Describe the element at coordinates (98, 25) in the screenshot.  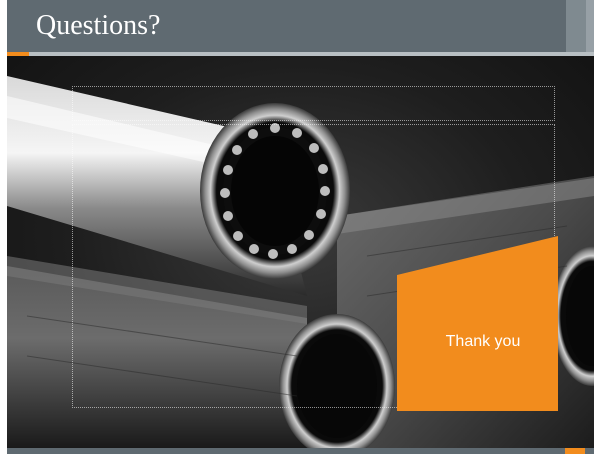
I see `slide-title: Questions?` at that location.